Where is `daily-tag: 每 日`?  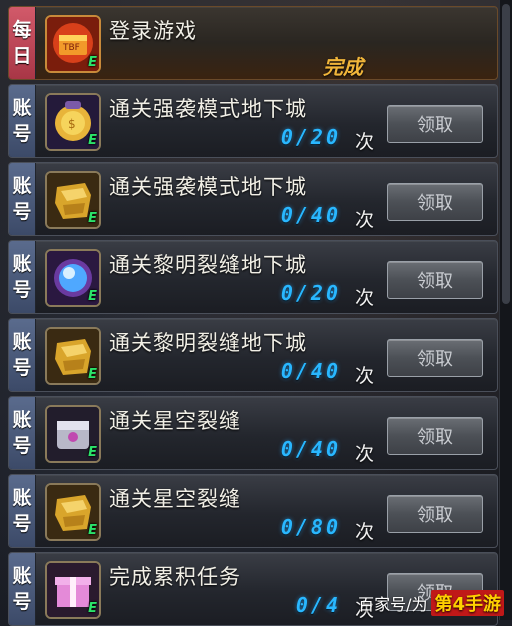
daily-tag: 每 日 is located at coordinates (22, 43).